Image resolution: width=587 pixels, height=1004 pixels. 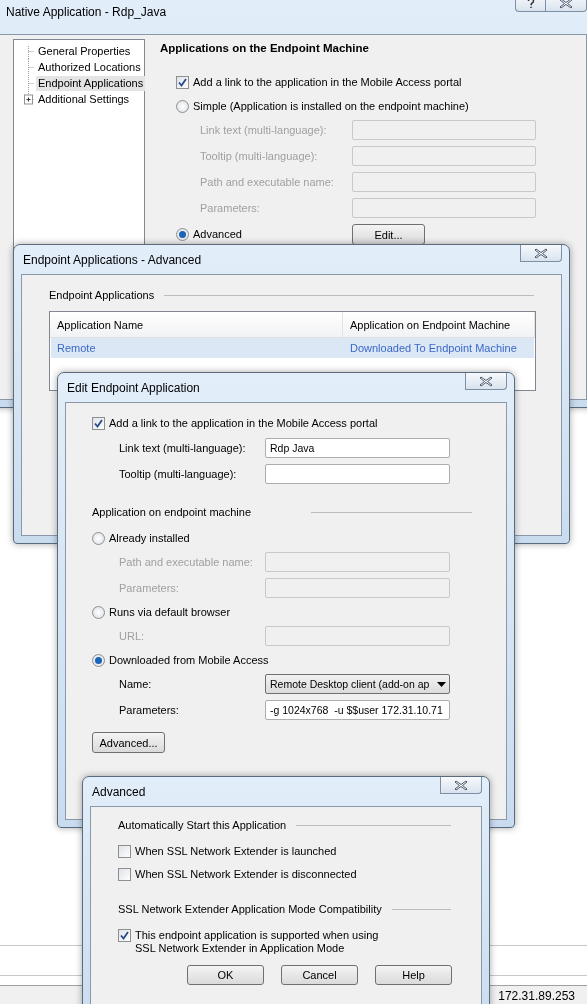 What do you see at coordinates (225, 975) in the screenshot?
I see `dialog-button: OK` at bounding box center [225, 975].